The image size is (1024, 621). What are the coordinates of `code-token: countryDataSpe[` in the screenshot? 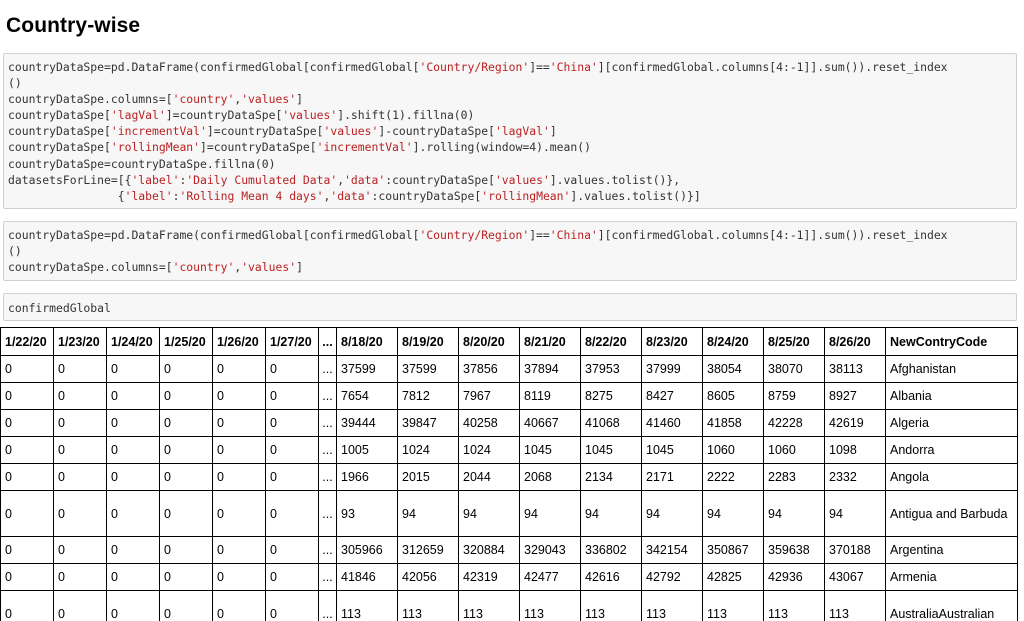 It's located at (59, 131).